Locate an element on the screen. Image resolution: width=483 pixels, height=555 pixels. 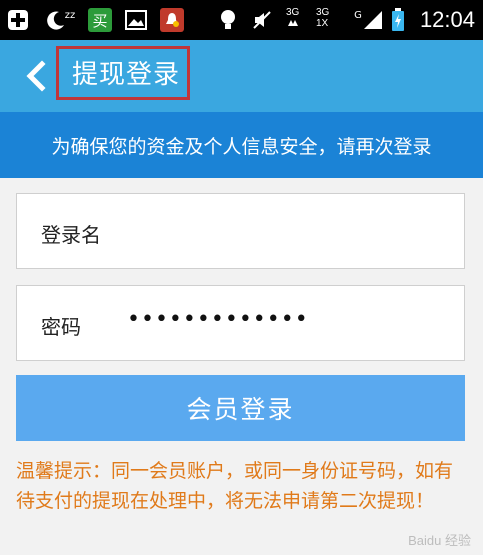
member-login-label: 会员登录 is located at coordinates (240, 409).